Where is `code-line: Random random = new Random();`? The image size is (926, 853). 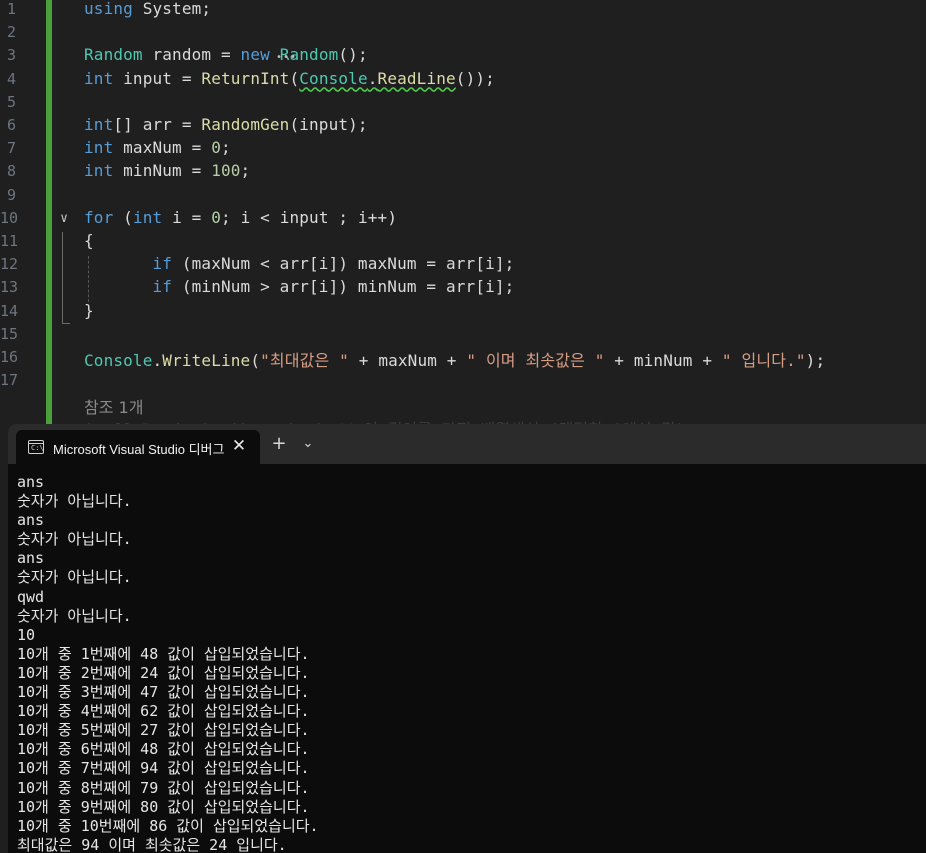
code-line: Random random = new Random(); is located at coordinates (226, 55).